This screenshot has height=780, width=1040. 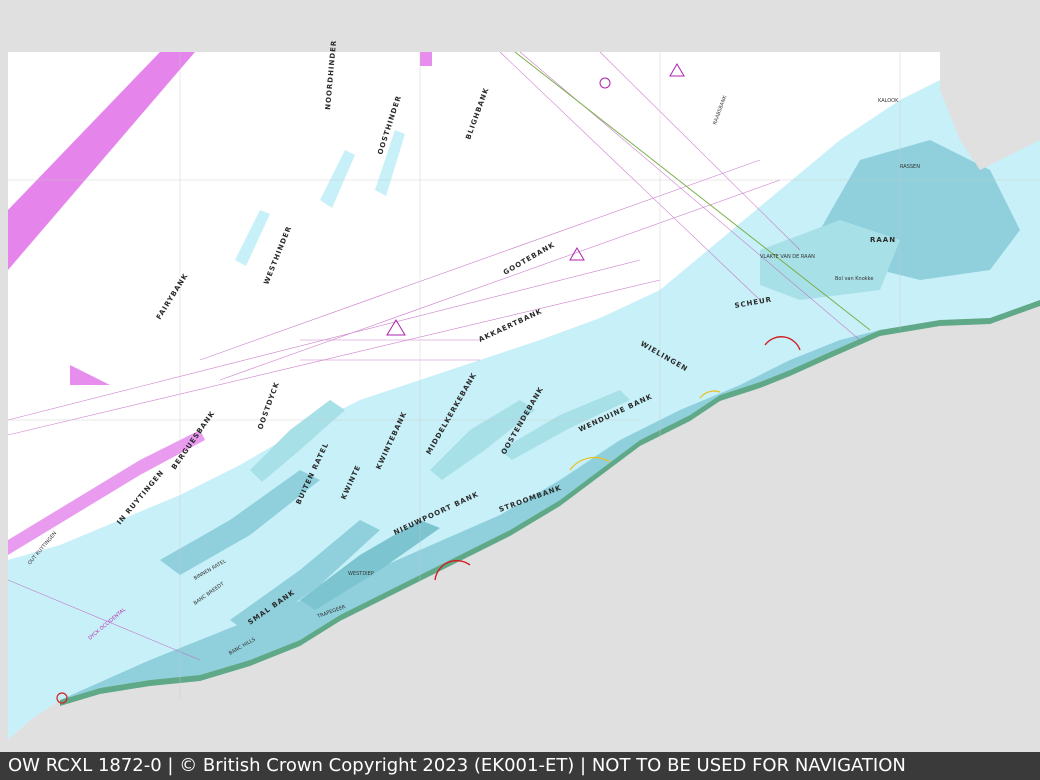 What do you see at coordinates (426, 59) in the screenshot?
I see `restricted-area-top` at bounding box center [426, 59].